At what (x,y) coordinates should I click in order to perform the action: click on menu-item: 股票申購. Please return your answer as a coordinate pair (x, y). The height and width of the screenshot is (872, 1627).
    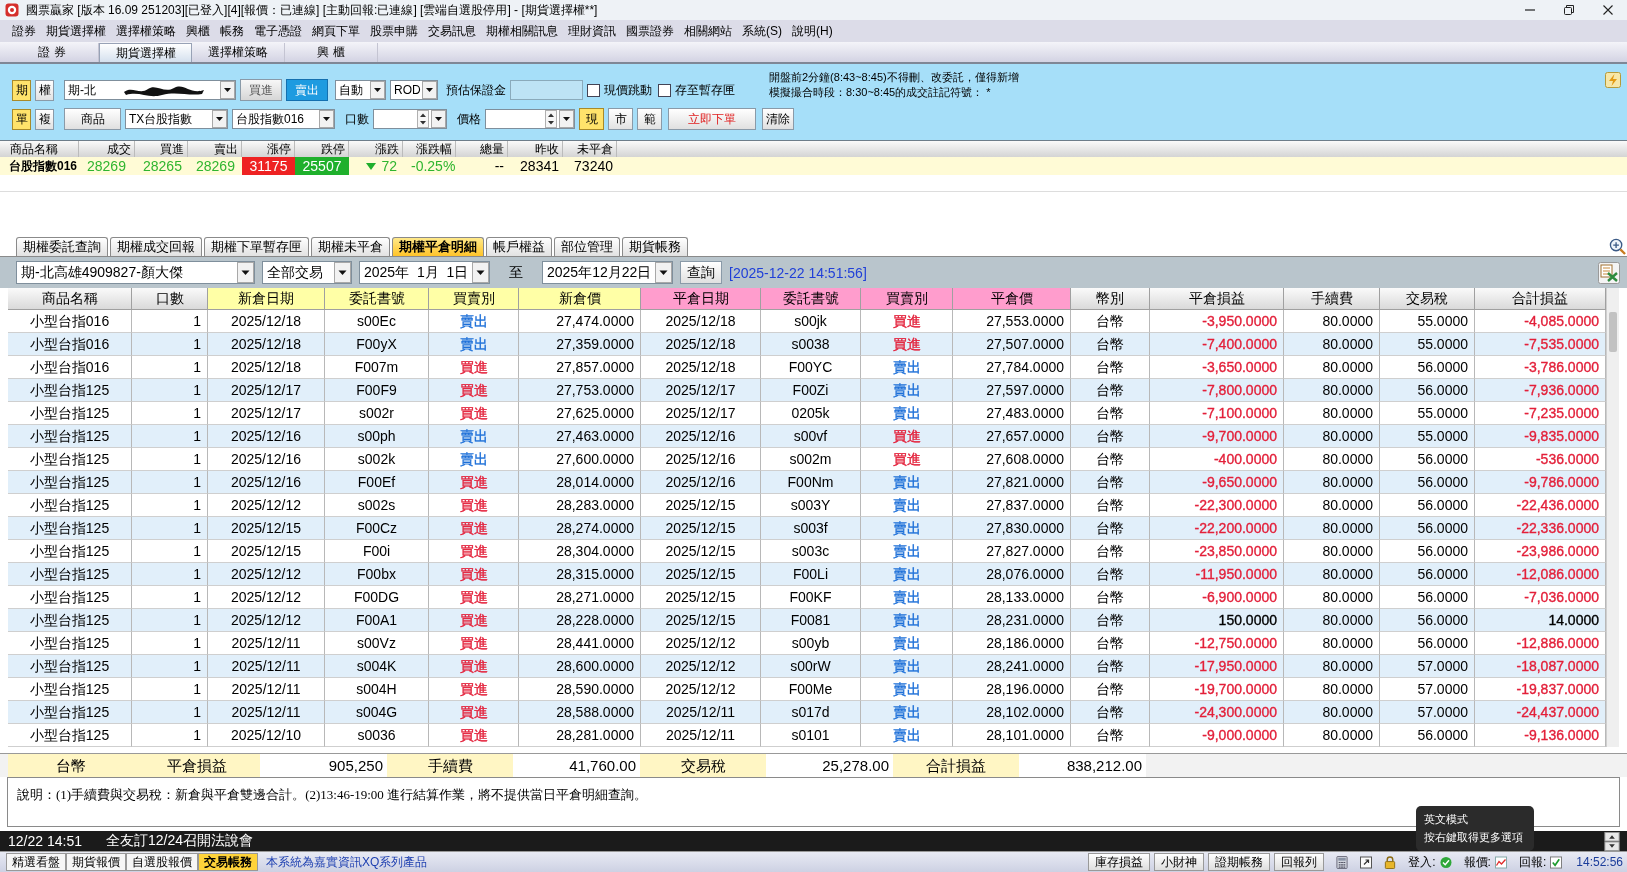
    Looking at the image, I should click on (394, 31).